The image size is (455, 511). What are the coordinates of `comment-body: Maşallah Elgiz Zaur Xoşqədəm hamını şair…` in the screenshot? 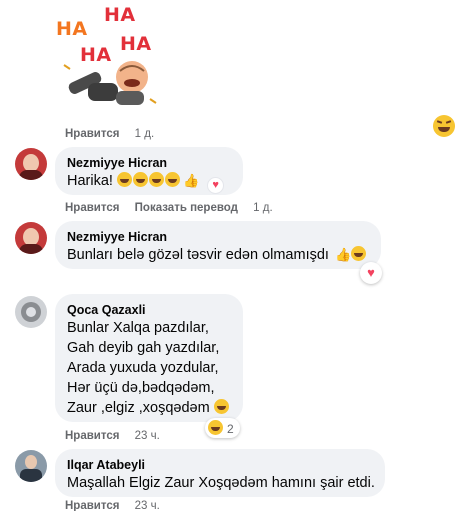 It's located at (221, 483).